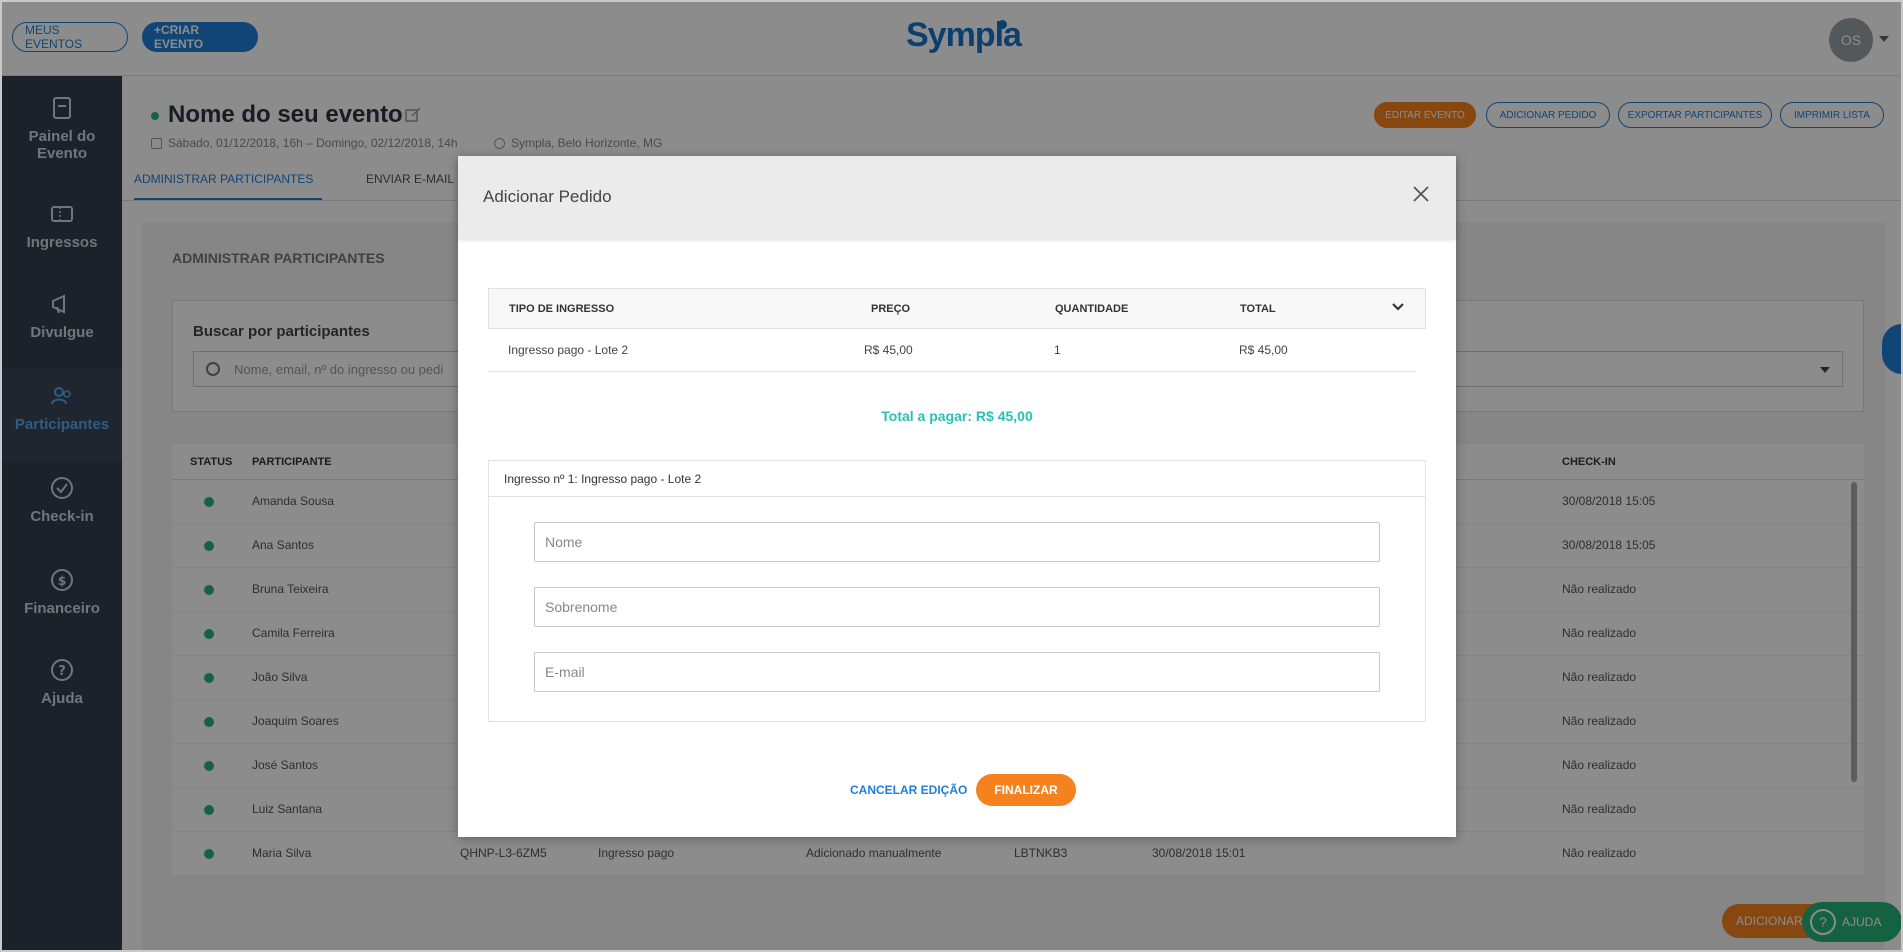 The height and width of the screenshot is (952, 1903). Describe the element at coordinates (957, 542) in the screenshot. I see `first-name-field: Nome` at that location.